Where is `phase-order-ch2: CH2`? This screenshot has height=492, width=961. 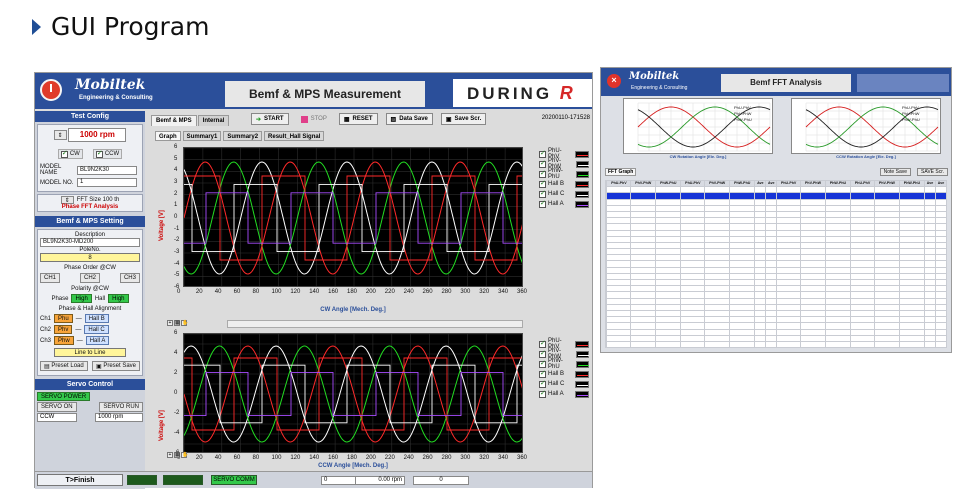
phase-order-ch2: CH2 is located at coordinates (89, 278).